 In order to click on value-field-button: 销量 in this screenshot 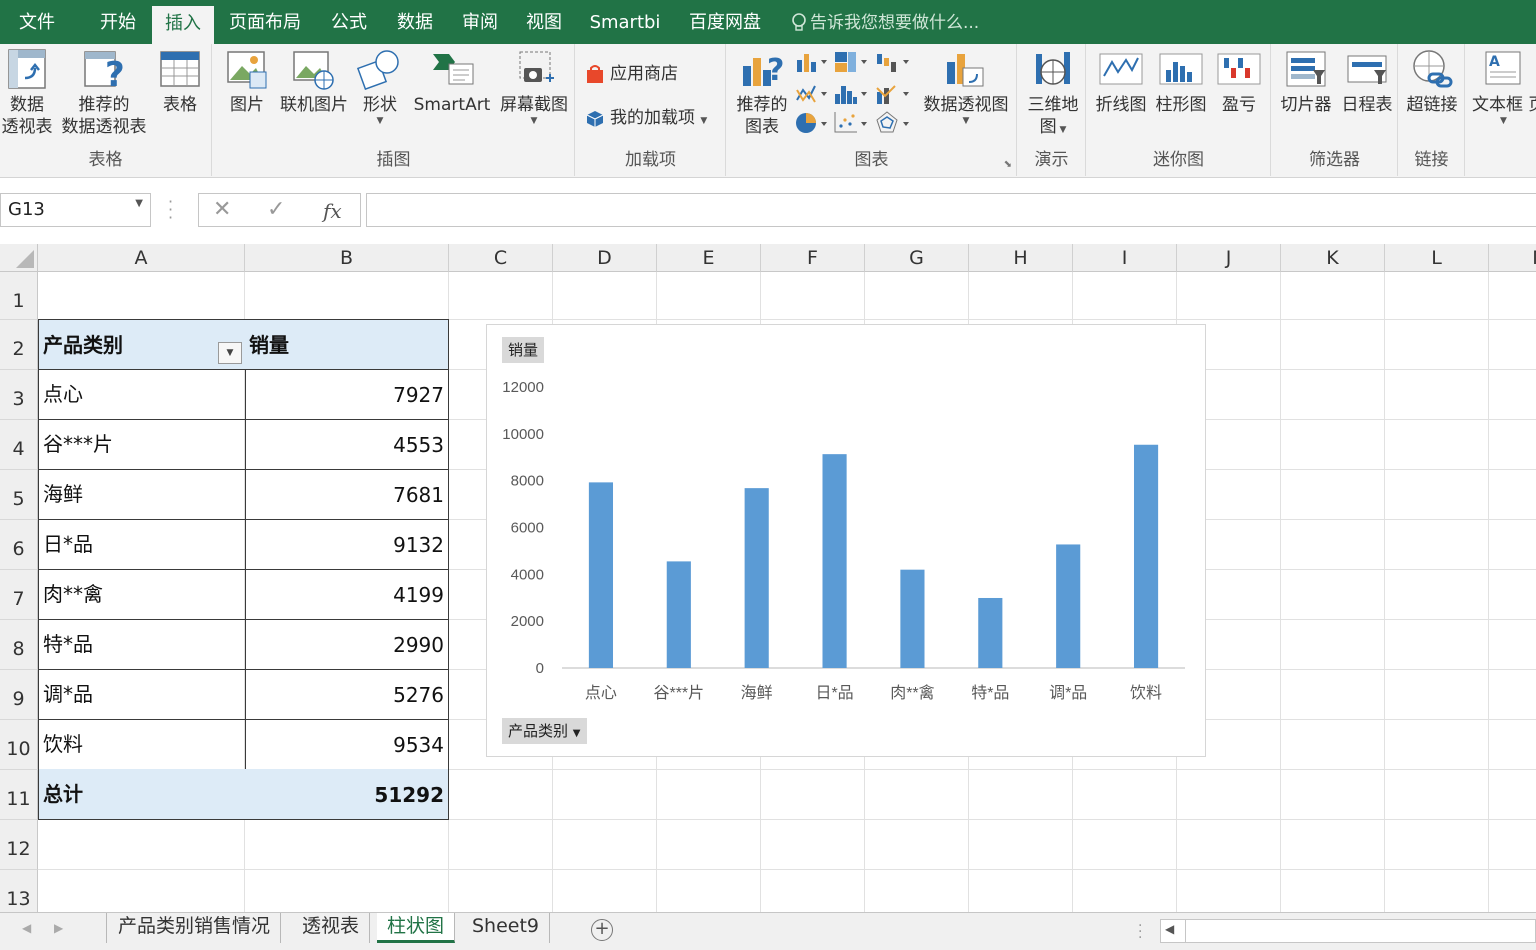, I will do `click(523, 350)`.